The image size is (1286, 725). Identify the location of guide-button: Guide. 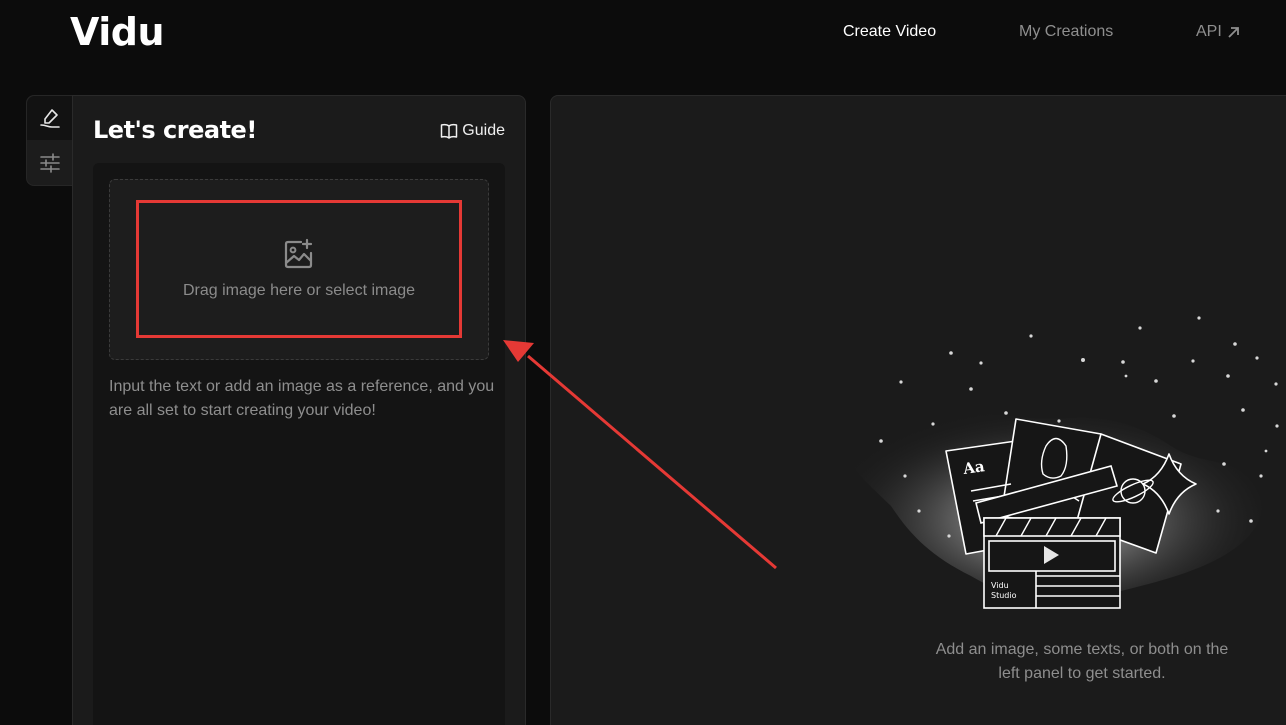
(472, 131).